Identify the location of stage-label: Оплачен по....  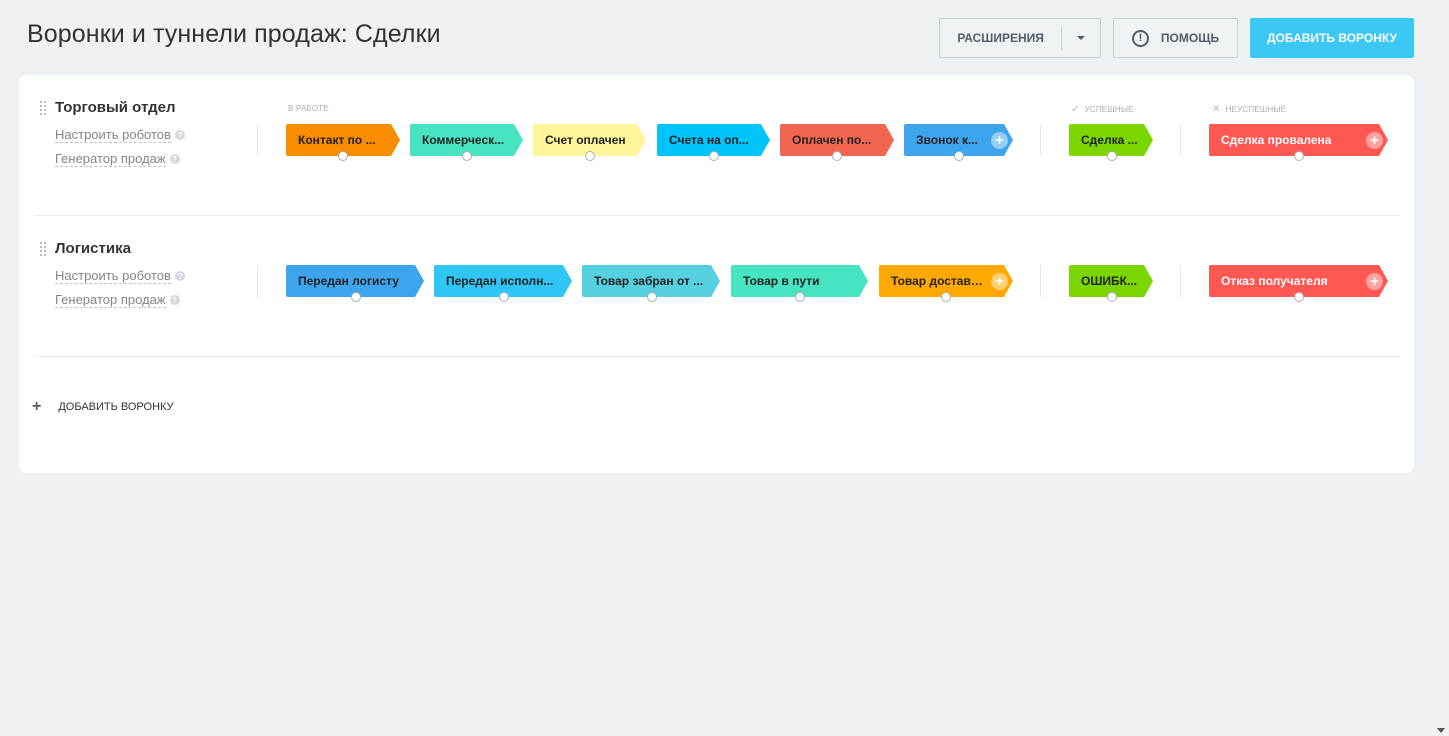
(832, 140).